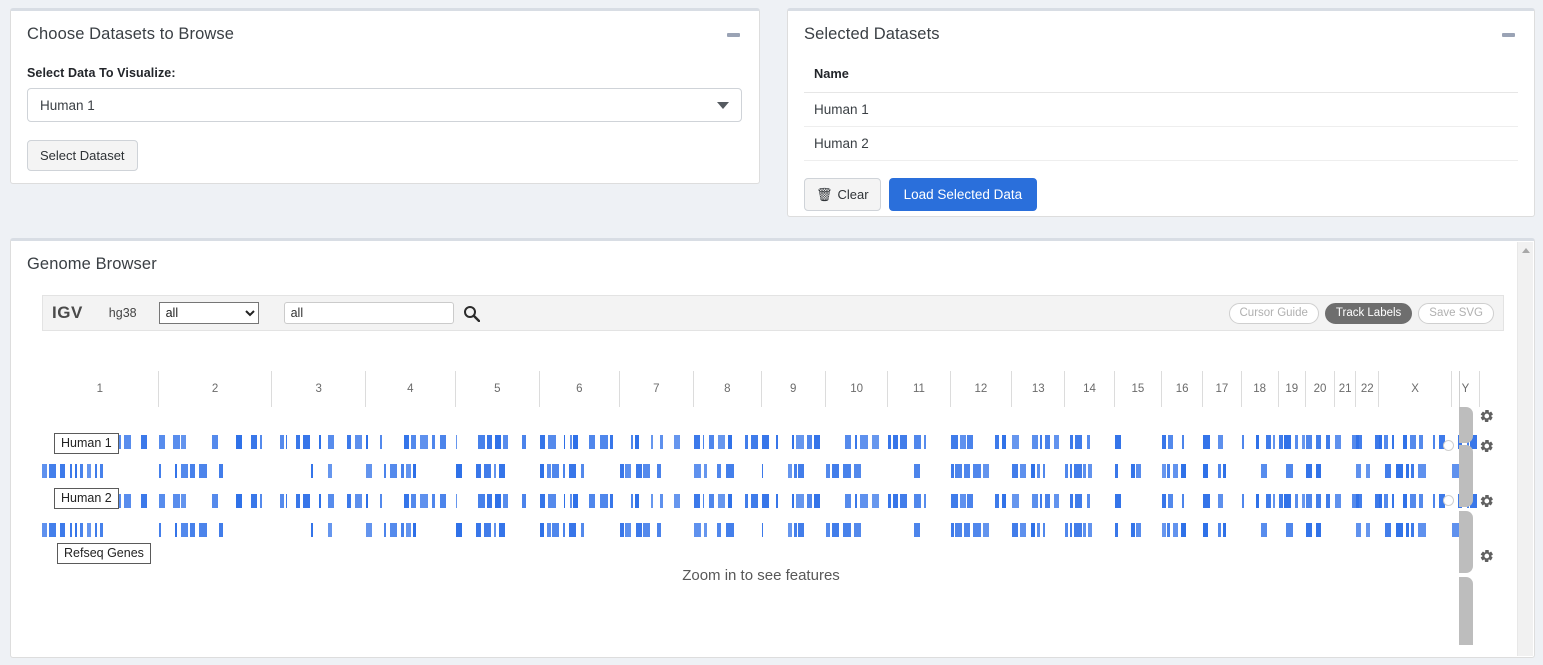 The height and width of the screenshot is (665, 1543). Describe the element at coordinates (1526, 250) in the screenshot. I see `arrow-up-icon` at that location.